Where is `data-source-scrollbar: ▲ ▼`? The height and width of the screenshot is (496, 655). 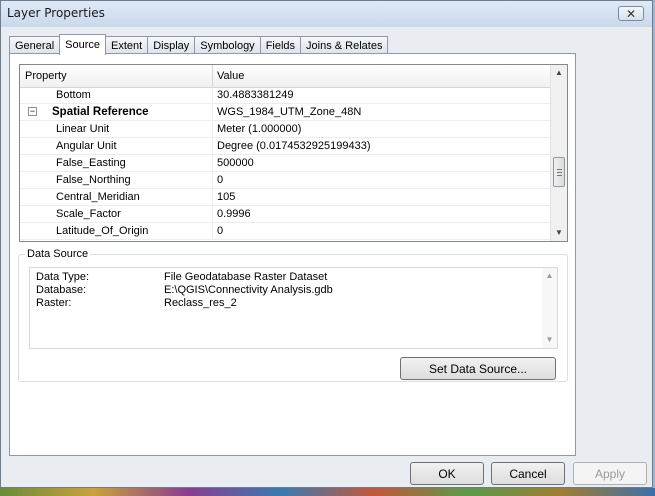 data-source-scrollbar: ▲ ▼ is located at coordinates (549, 308).